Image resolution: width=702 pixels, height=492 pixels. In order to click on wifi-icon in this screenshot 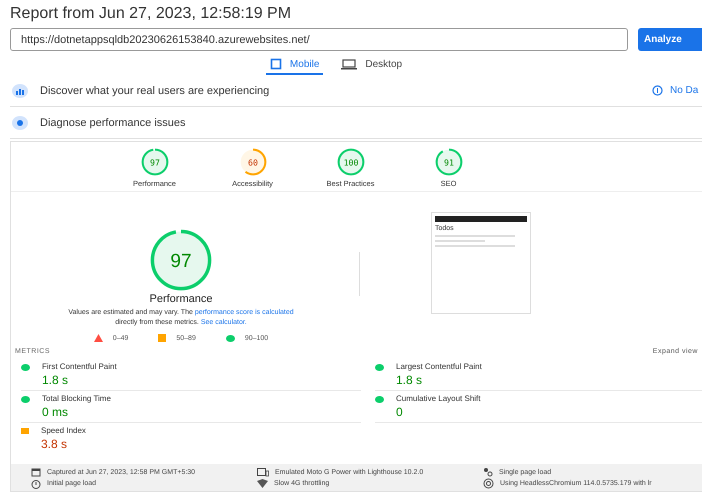, I will do `click(262, 483)`.